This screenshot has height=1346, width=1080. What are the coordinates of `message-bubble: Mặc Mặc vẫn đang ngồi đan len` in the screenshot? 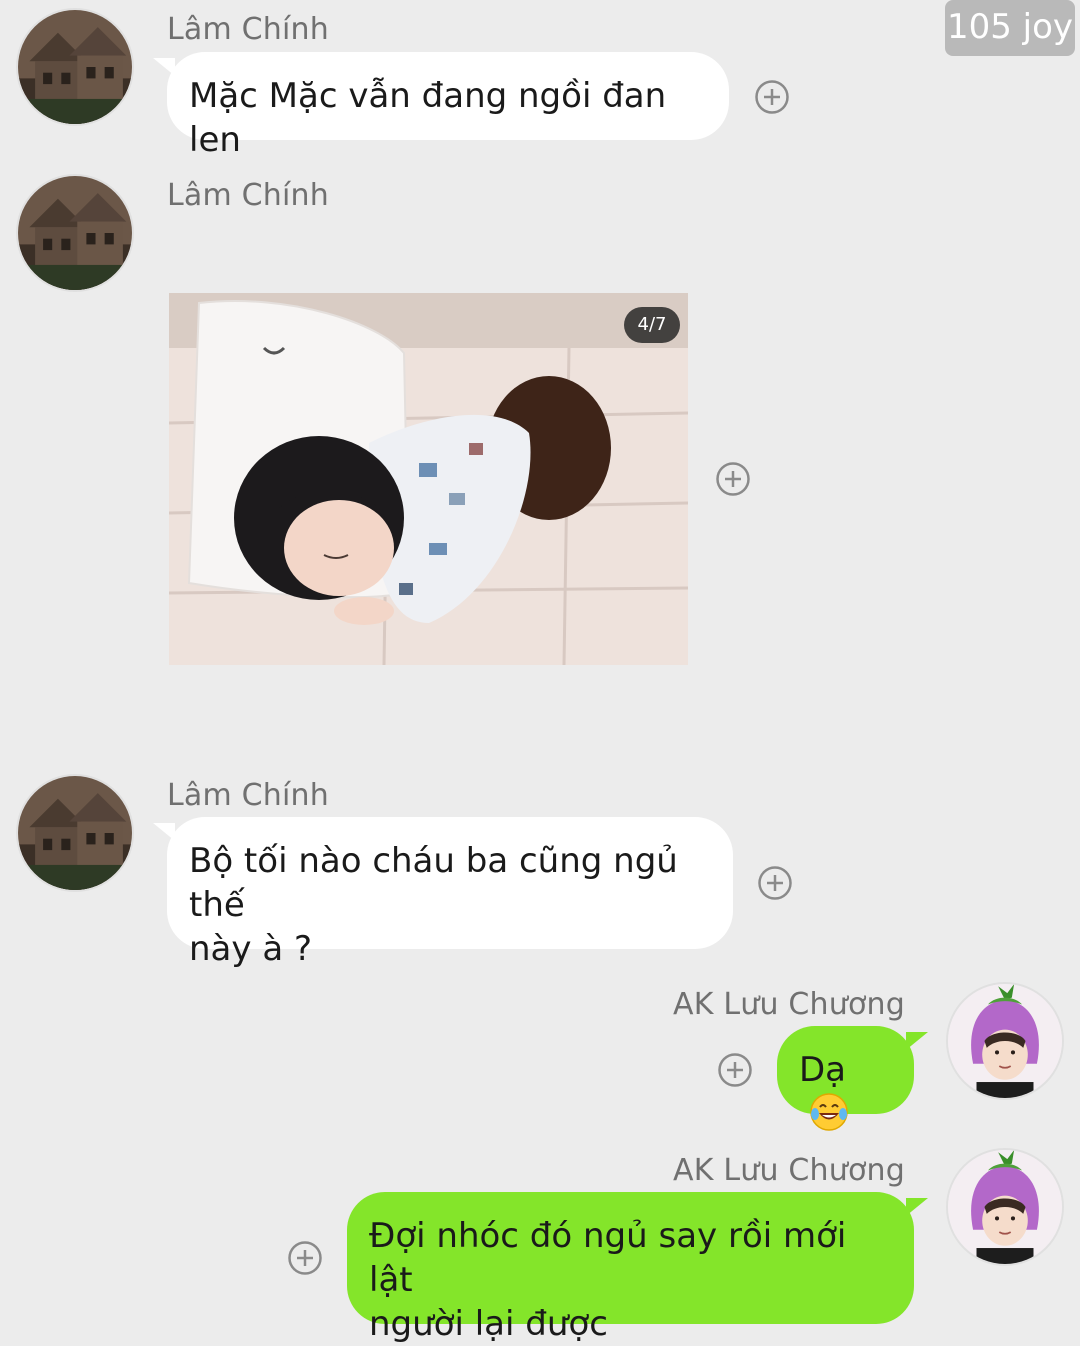 It's located at (441, 106).